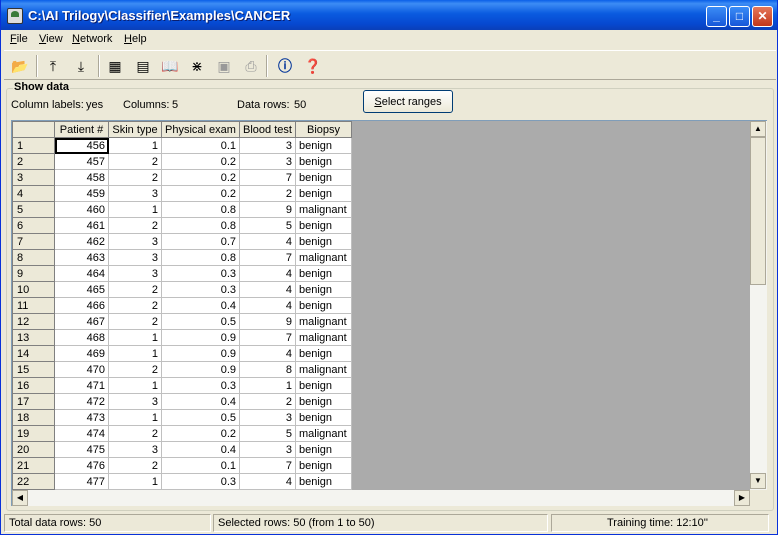  What do you see at coordinates (182, 225) in the screenshot?
I see `table-row: 6 461 2 0.8 5 benign` at bounding box center [182, 225].